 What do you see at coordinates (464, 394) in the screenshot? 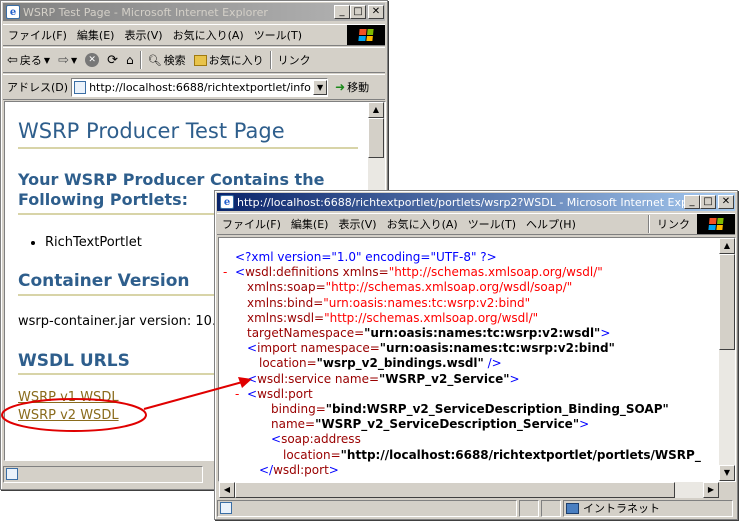
I see `xml-line: - <wsdl:port` at bounding box center [464, 394].